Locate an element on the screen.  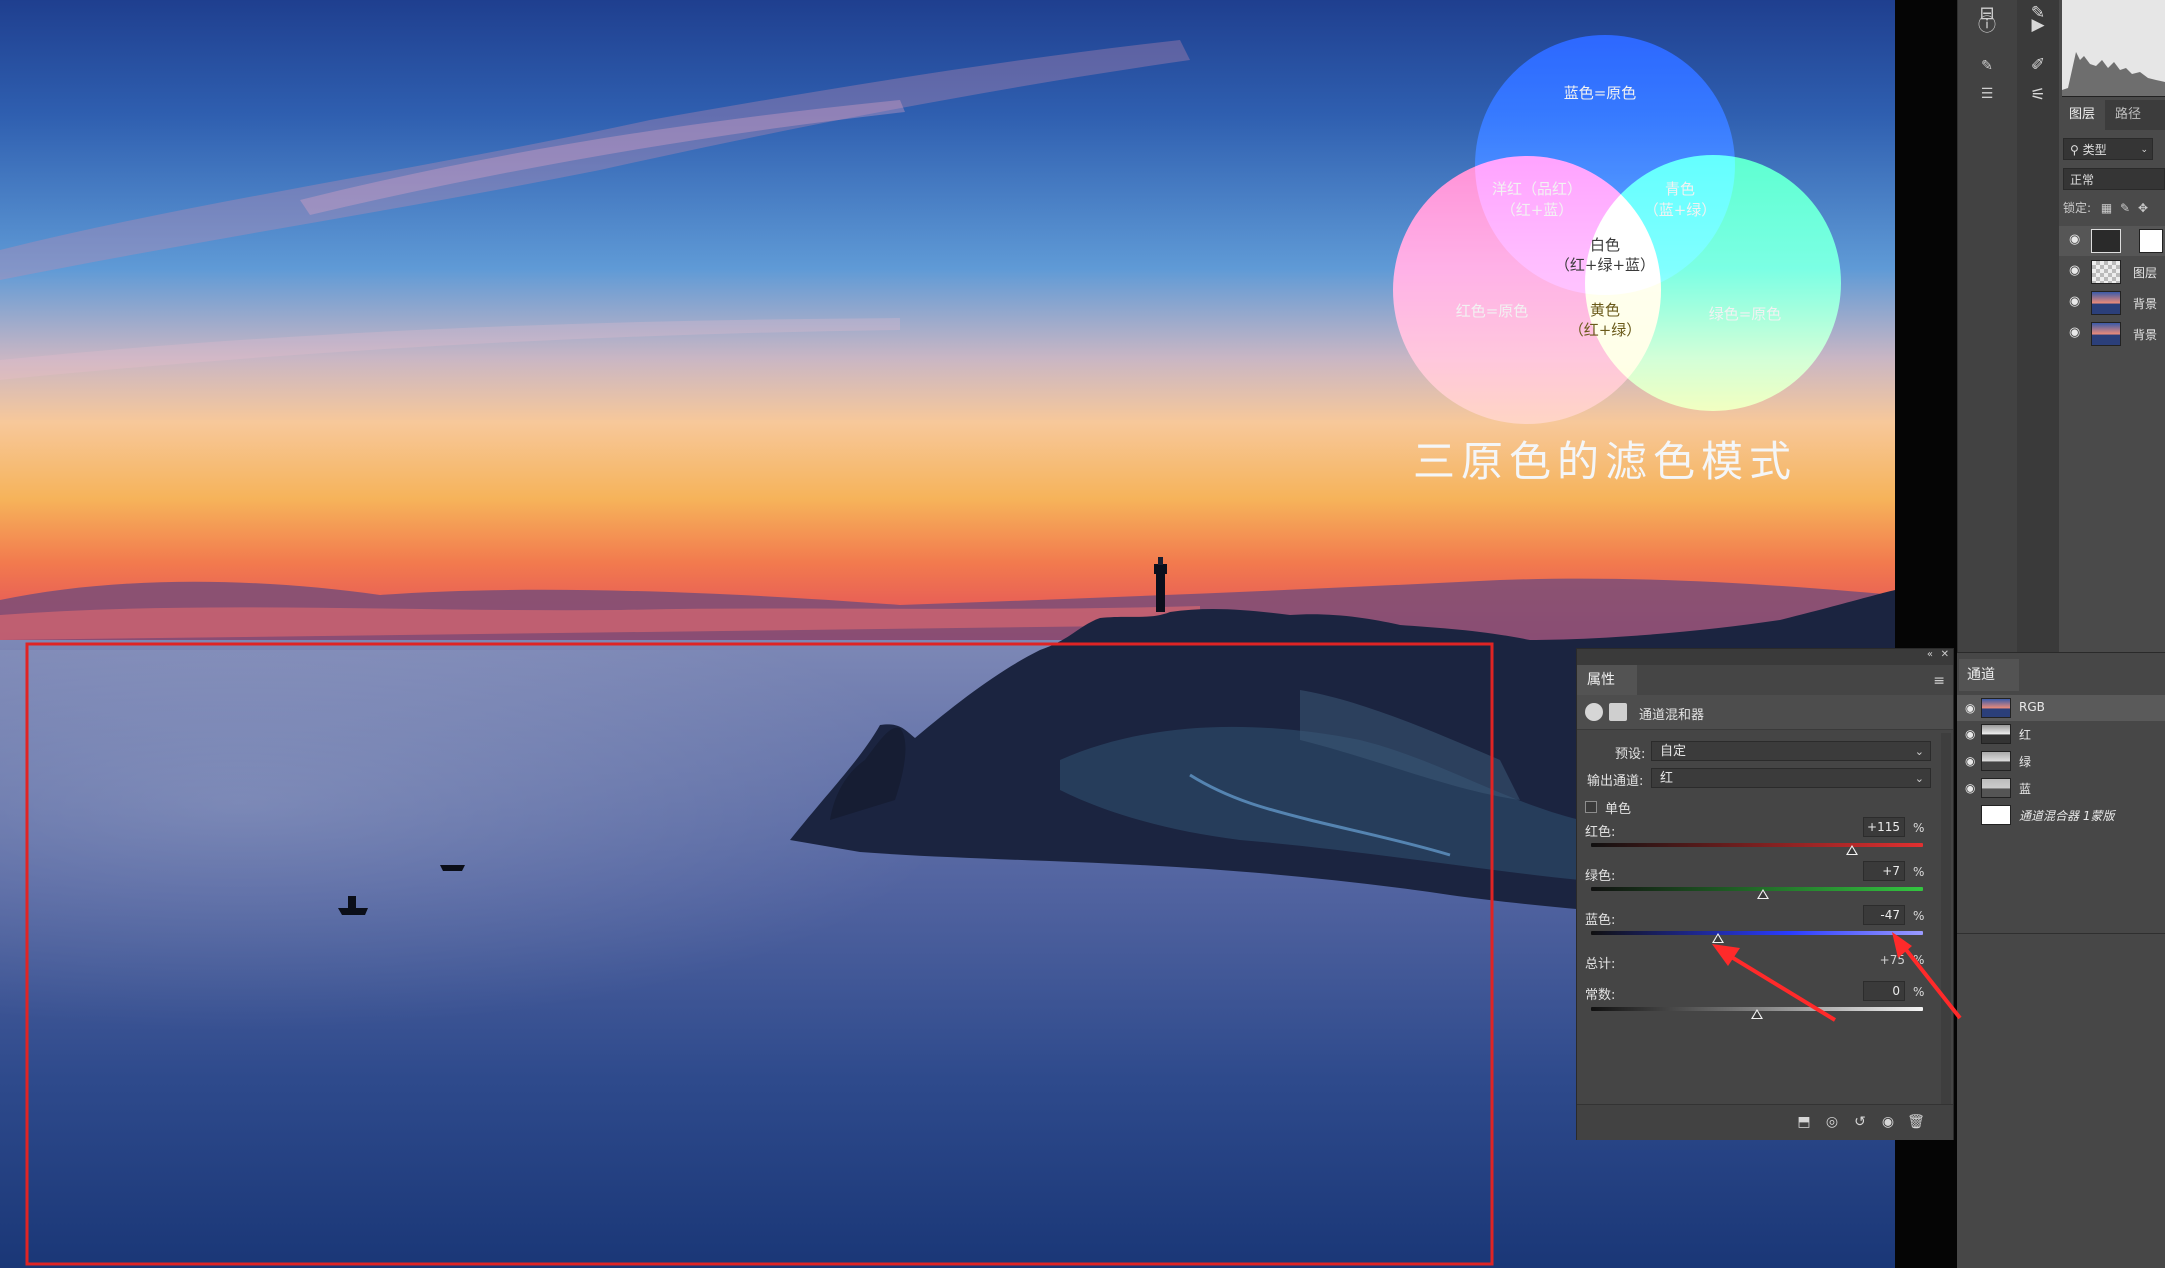
annotation-arrows is located at coordinates (1837, 977).